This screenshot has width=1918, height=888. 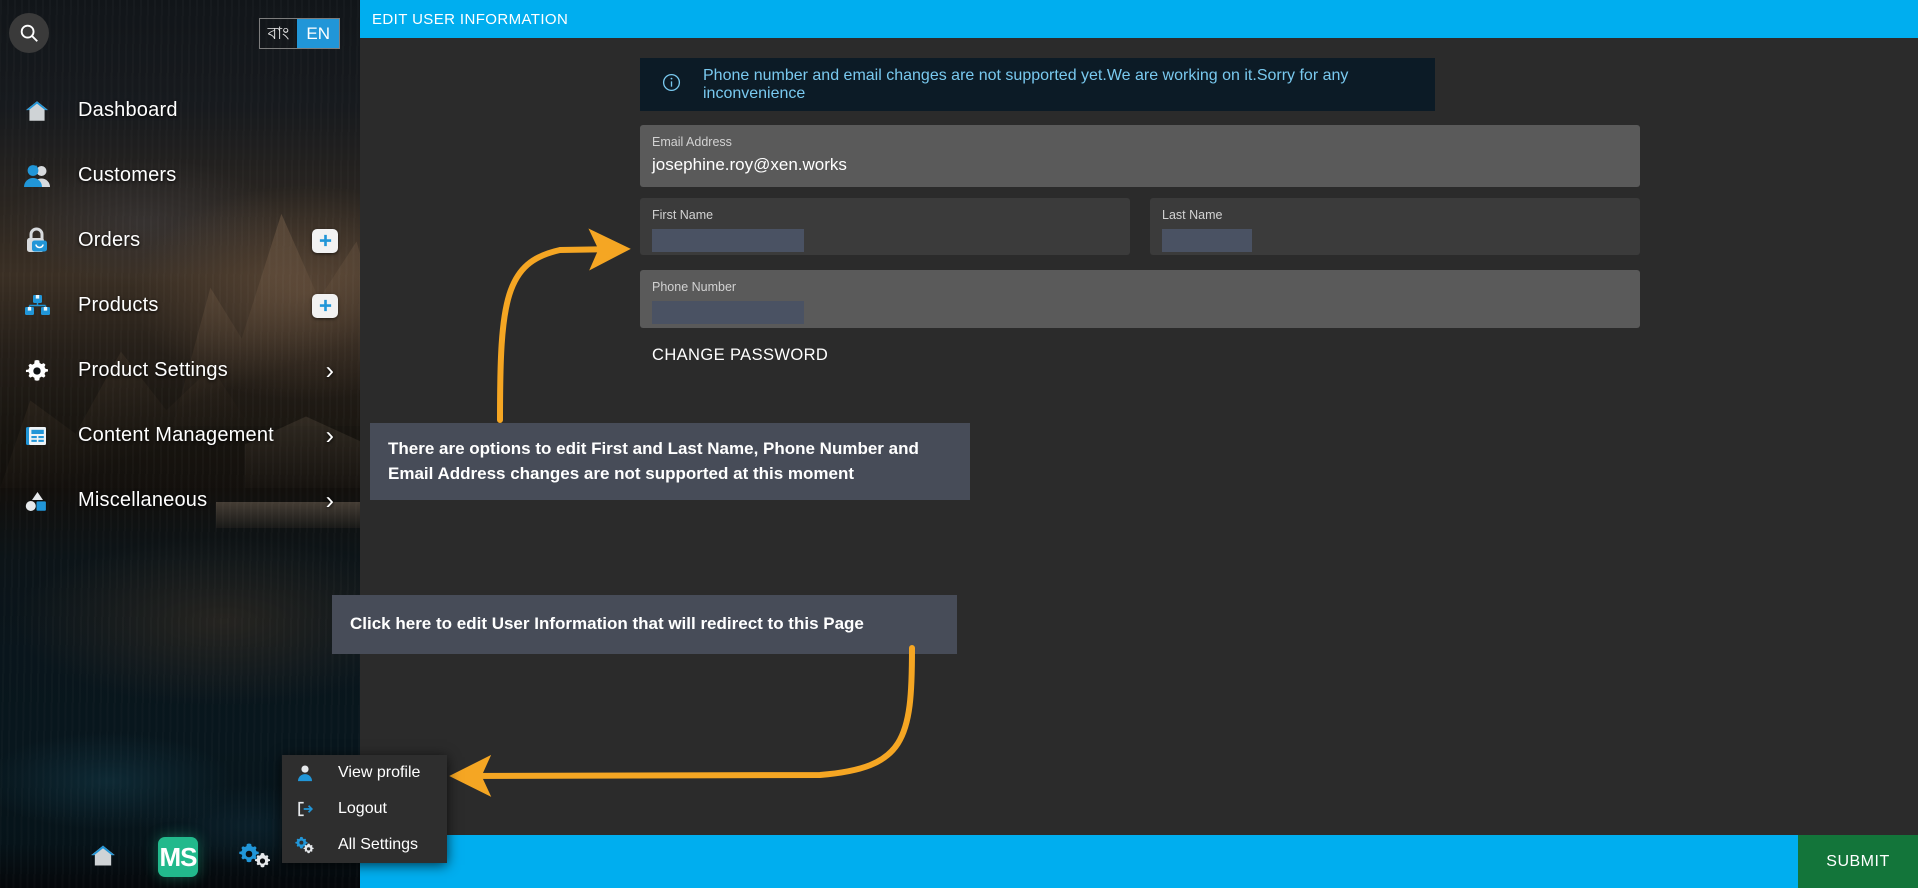 I want to click on sidebar-item-customers: Customers, so click(x=180, y=175).